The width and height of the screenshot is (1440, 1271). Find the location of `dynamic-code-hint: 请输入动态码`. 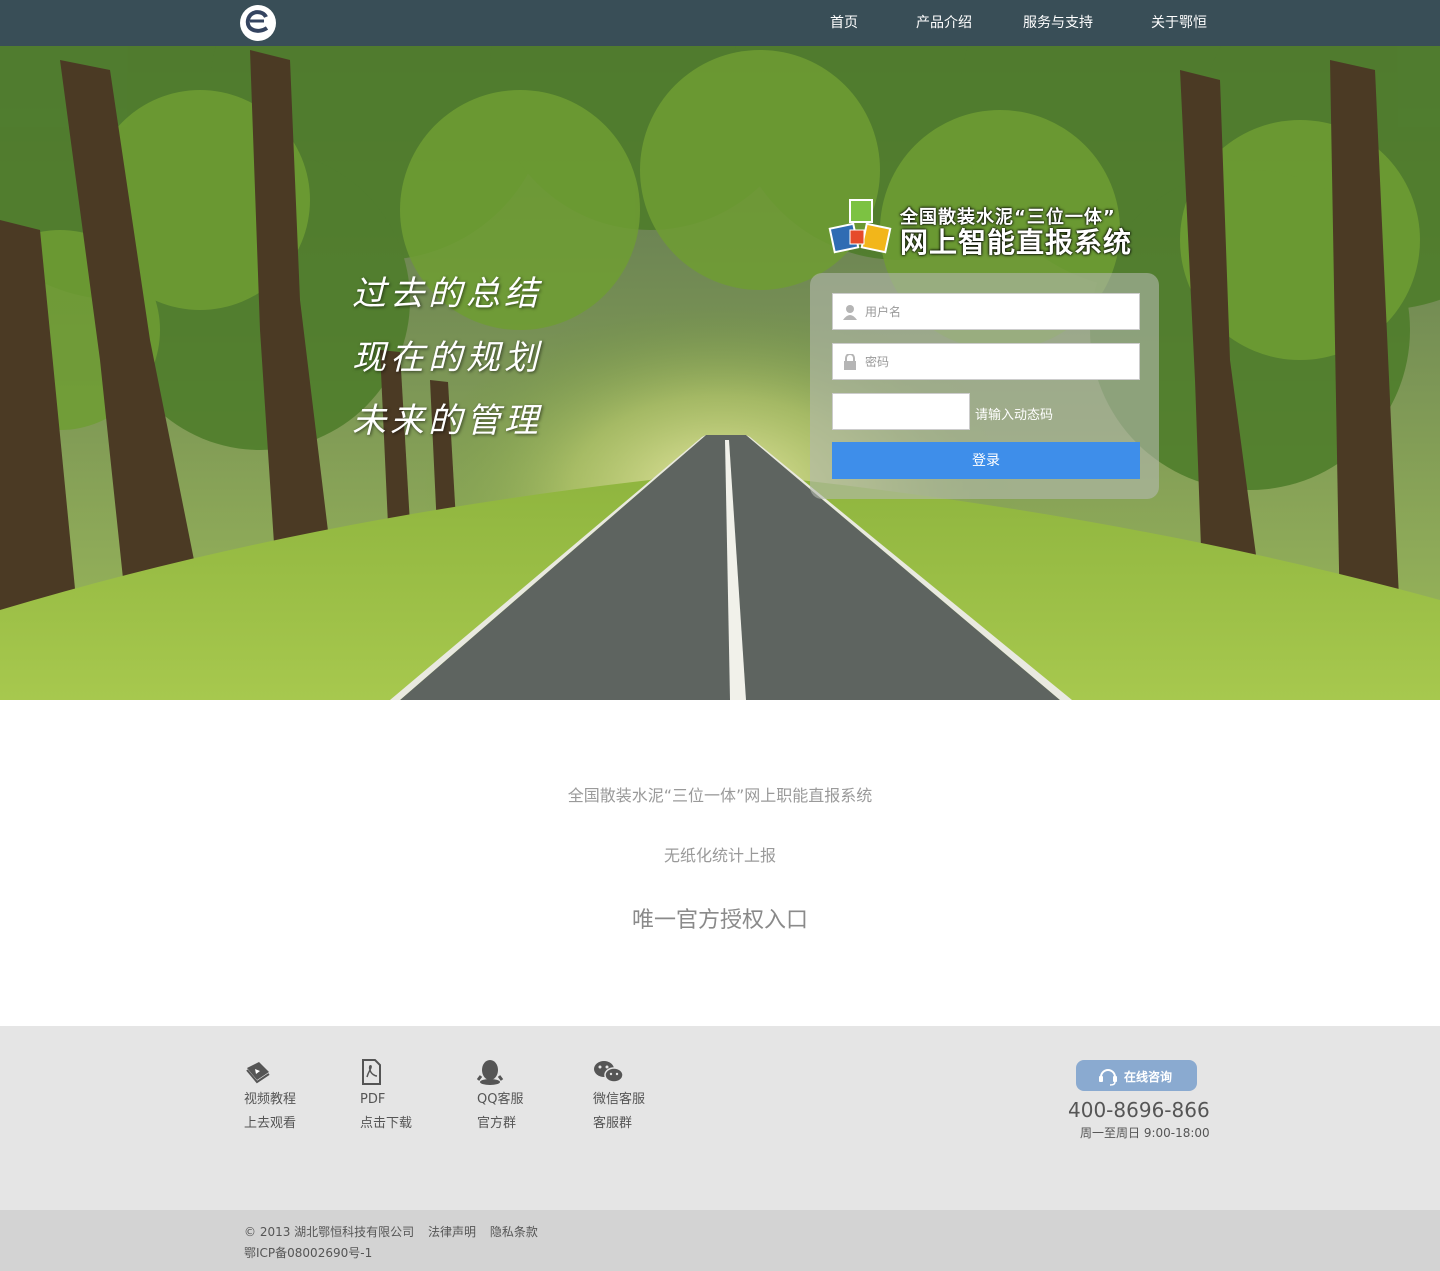

dynamic-code-hint: 请输入动态码 is located at coordinates (1014, 415).